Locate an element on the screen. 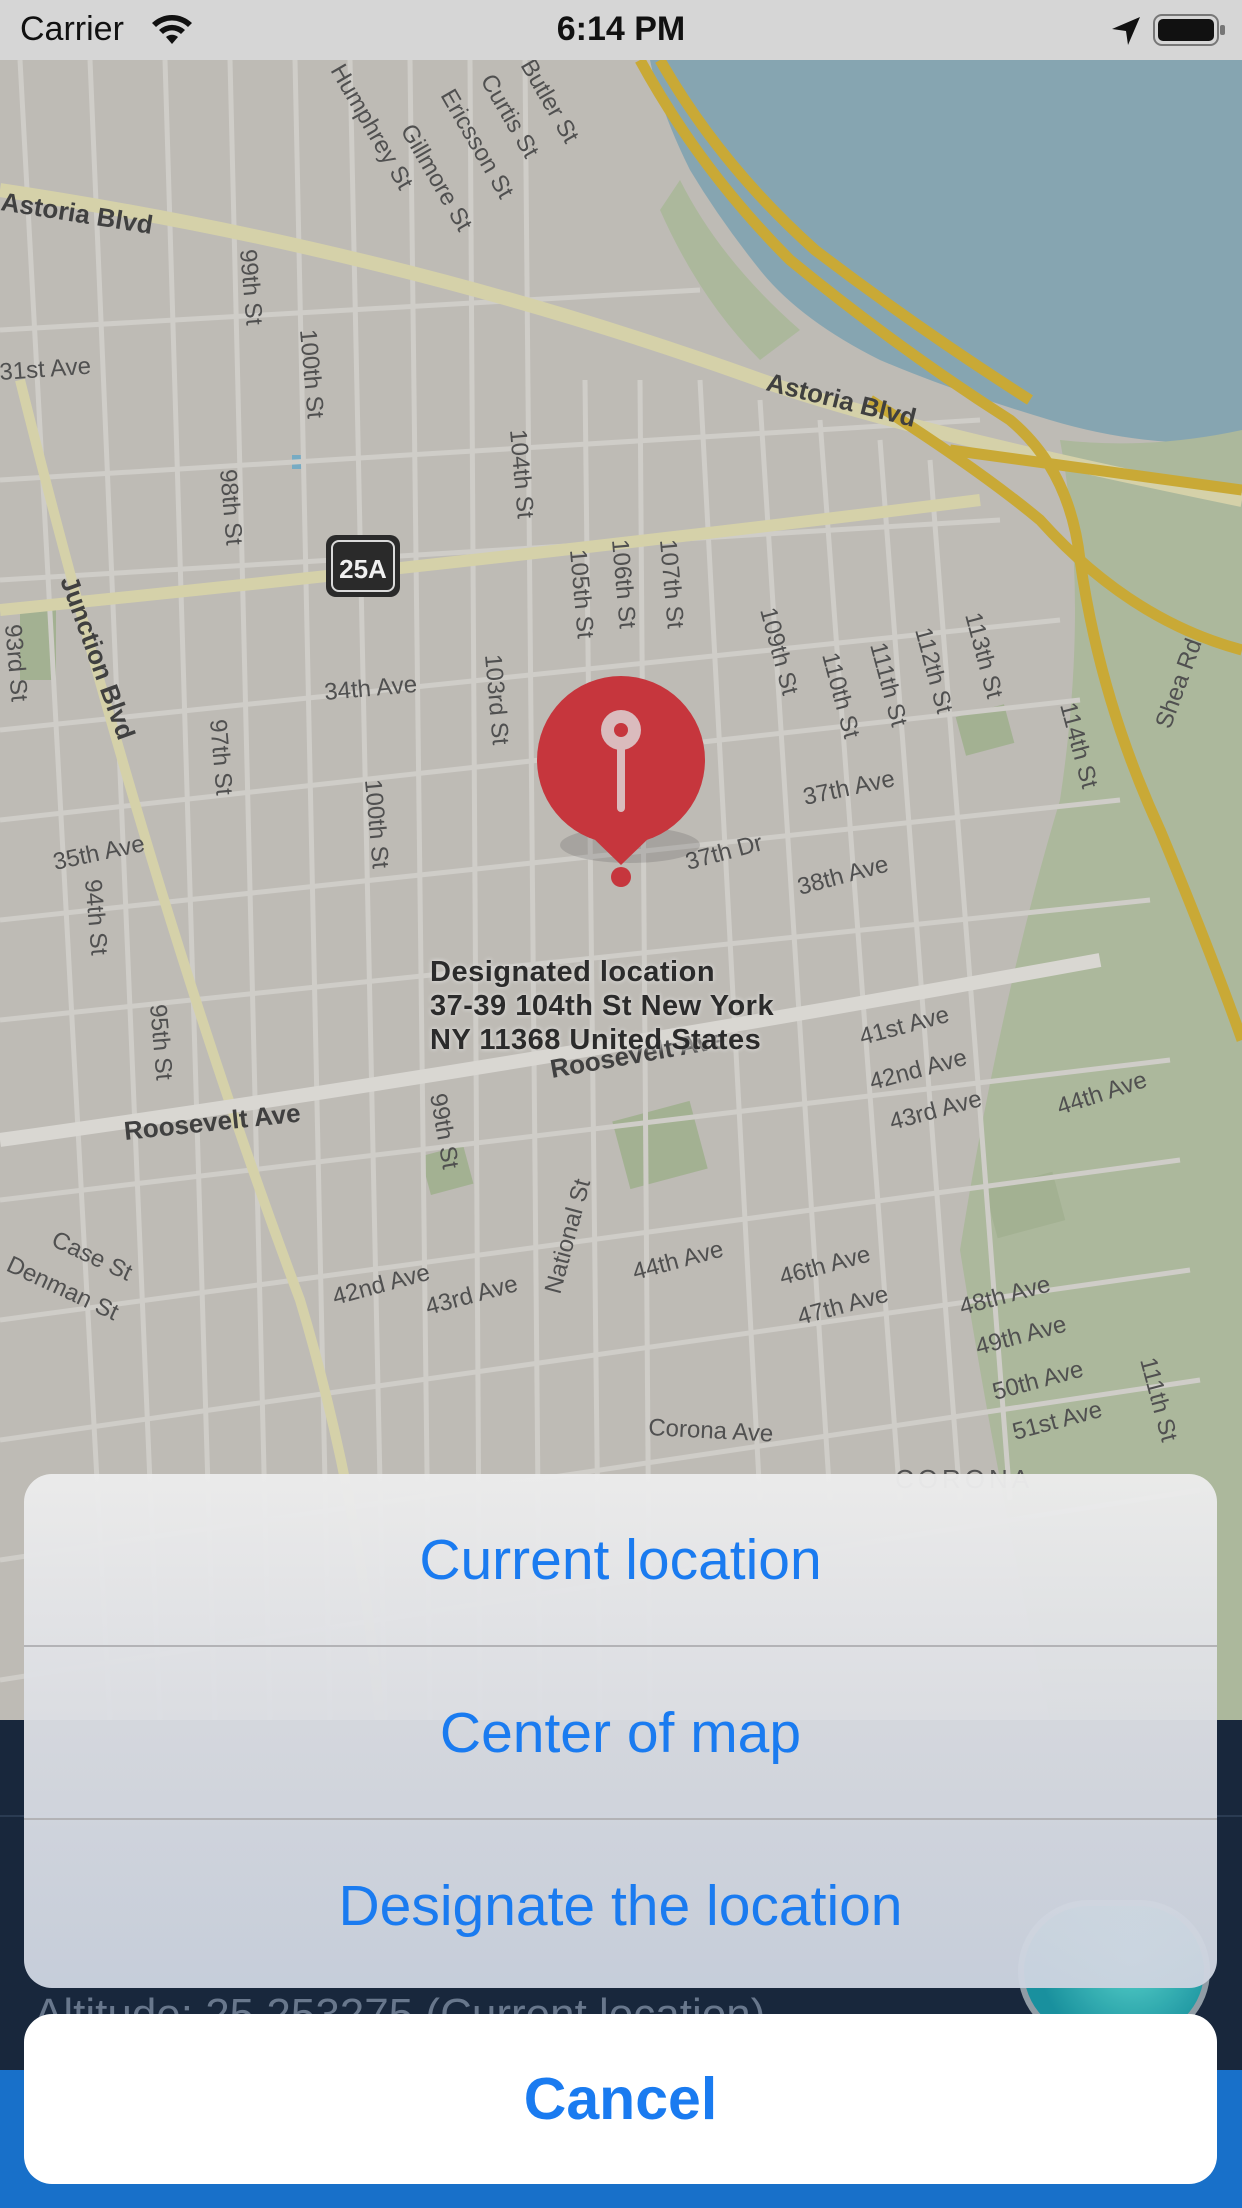 The height and width of the screenshot is (2208, 1242). current-location-button: Current location is located at coordinates (620, 1559).